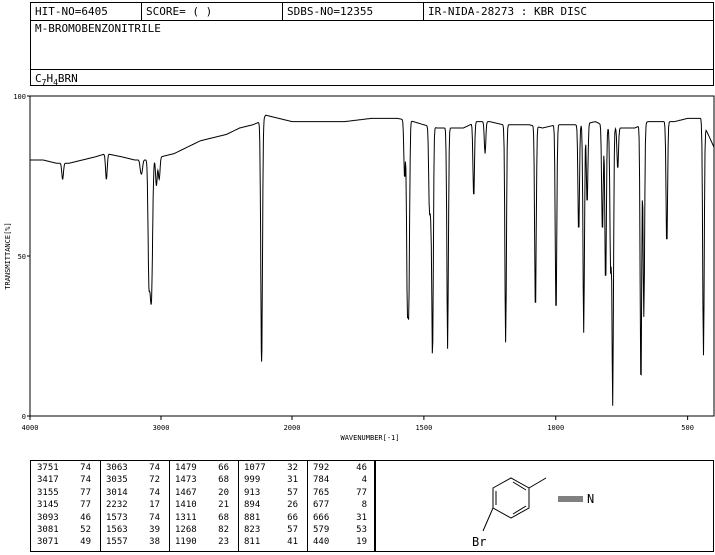 This screenshot has height=555, width=715. What do you see at coordinates (341, 468) in the screenshot?
I see `peak-row: 792 46` at bounding box center [341, 468].